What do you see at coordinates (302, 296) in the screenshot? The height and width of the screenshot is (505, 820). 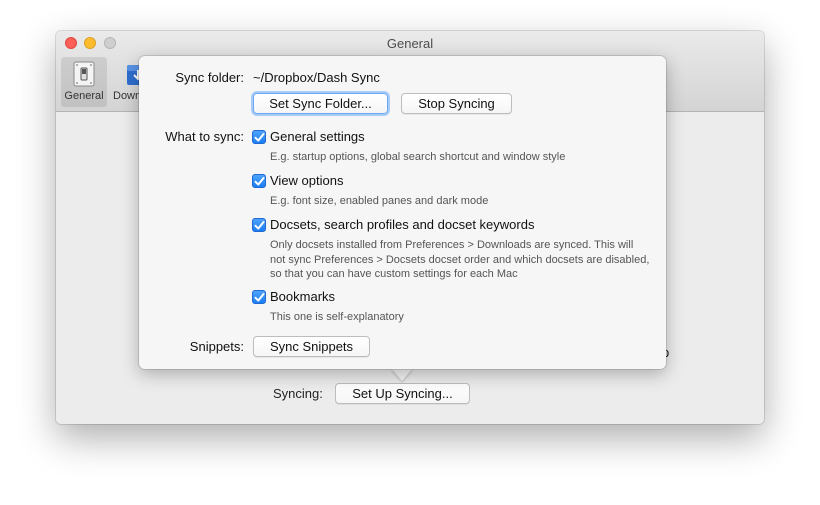 I see `bookmarks-label: Bookmarks` at bounding box center [302, 296].